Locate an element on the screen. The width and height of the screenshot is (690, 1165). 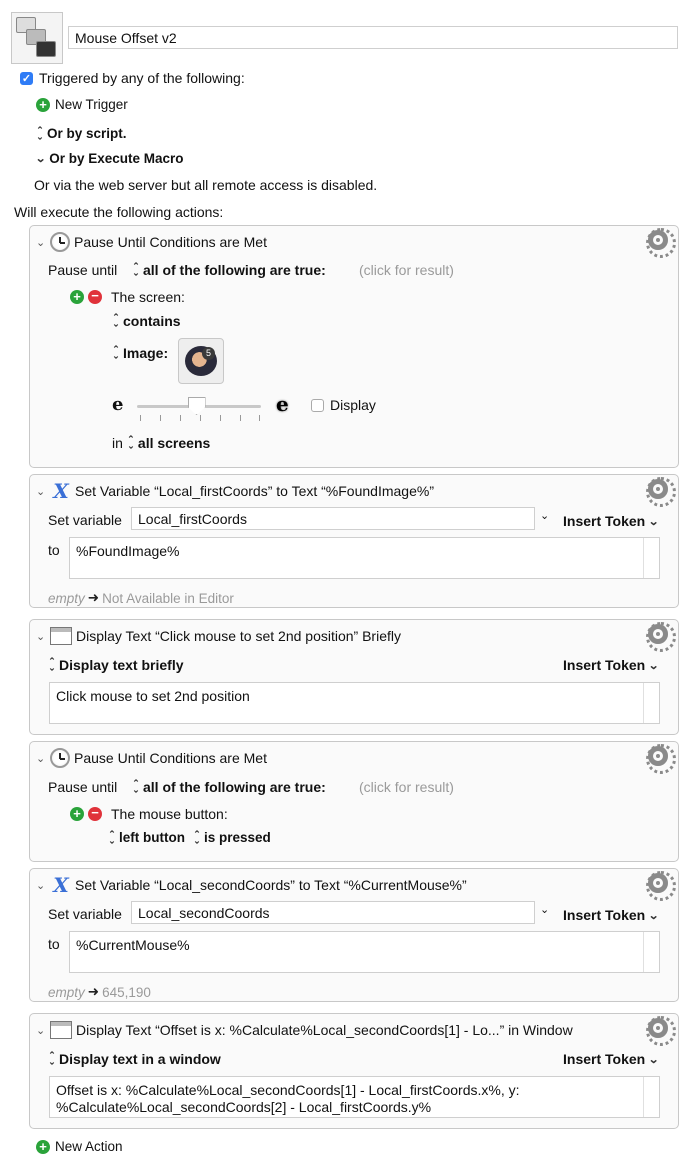
contains-popup: ⌃ ⌃ contains is located at coordinates (146, 321).